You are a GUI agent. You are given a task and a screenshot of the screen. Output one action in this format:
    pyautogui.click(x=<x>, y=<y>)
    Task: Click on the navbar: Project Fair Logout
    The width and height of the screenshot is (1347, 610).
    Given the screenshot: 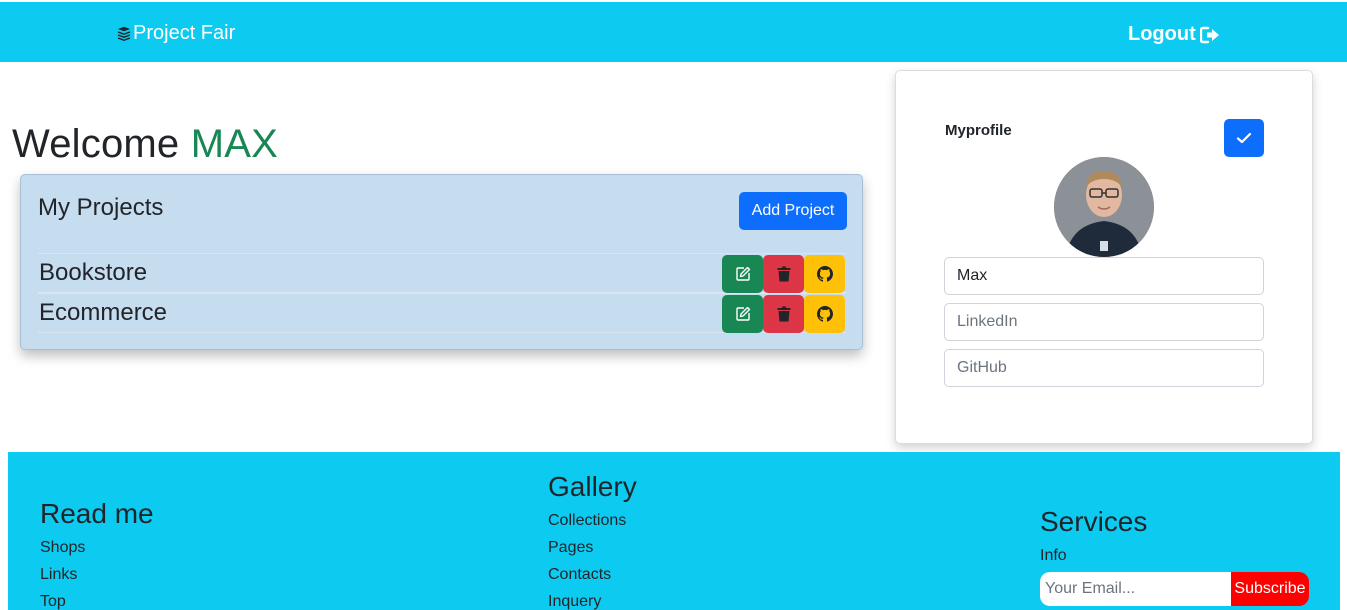 What is the action you would take?
    pyautogui.click(x=673, y=32)
    